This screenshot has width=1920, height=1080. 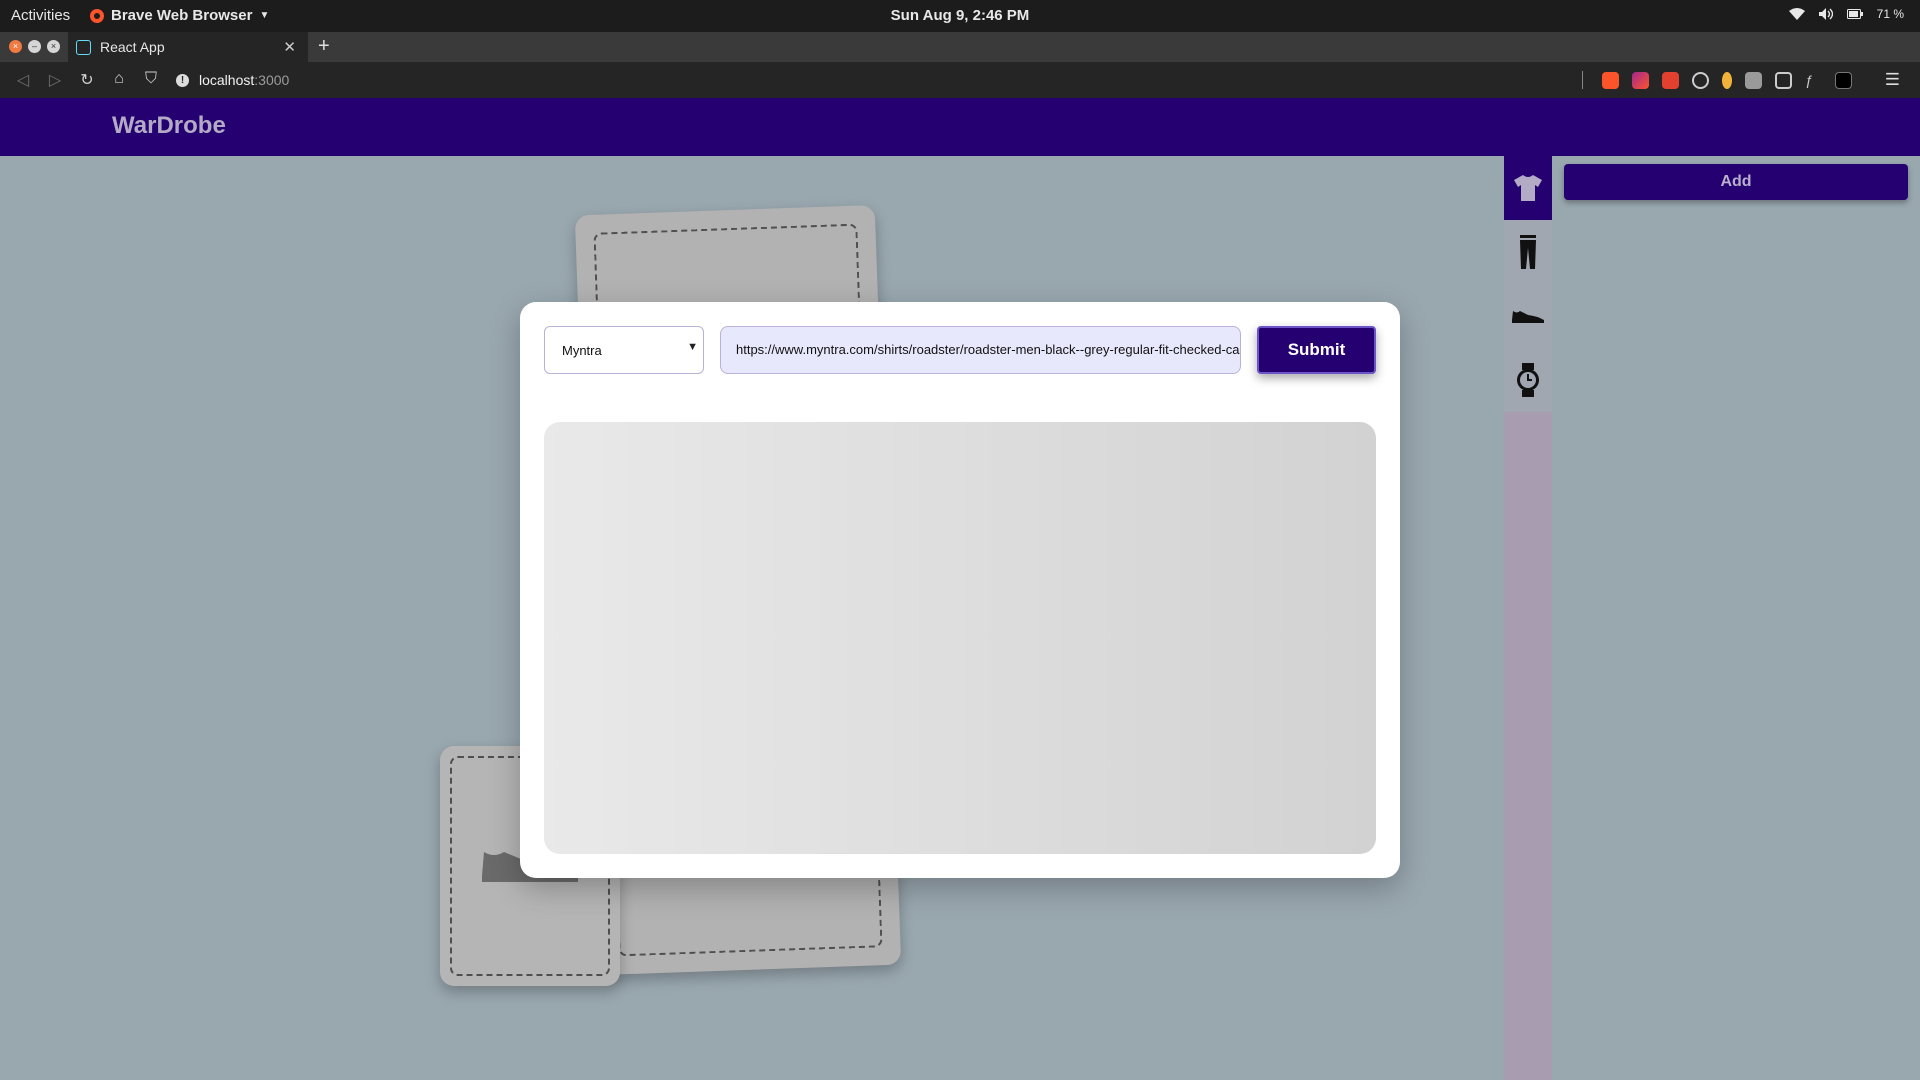 What do you see at coordinates (1753, 80) in the screenshot?
I see `extension-tabs-icon` at bounding box center [1753, 80].